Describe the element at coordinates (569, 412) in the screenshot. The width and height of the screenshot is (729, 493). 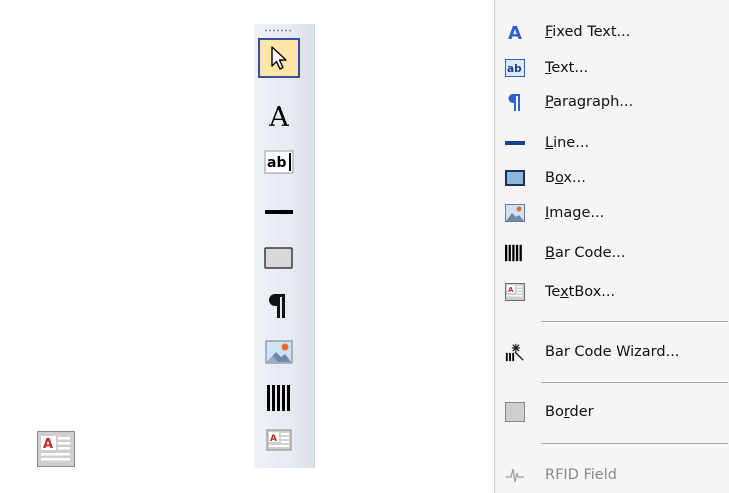
I see `menu-label: Border` at that location.